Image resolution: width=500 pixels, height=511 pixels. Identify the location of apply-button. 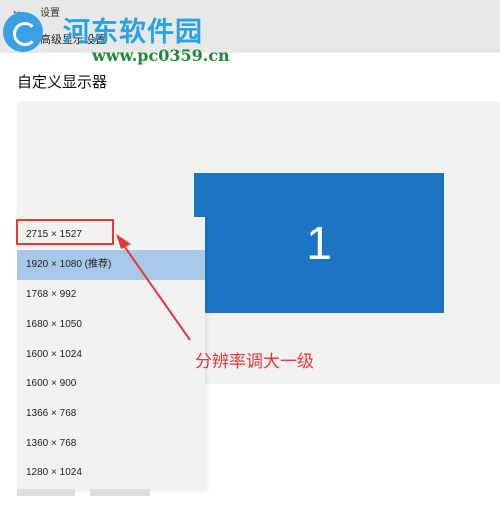
(46, 492).